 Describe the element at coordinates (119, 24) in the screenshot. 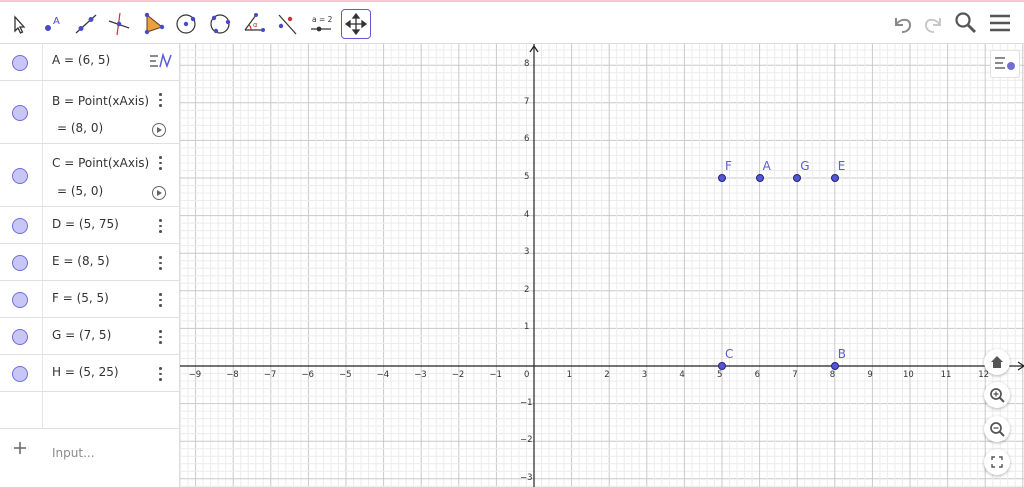

I see `perpendicular-line-tool` at that location.